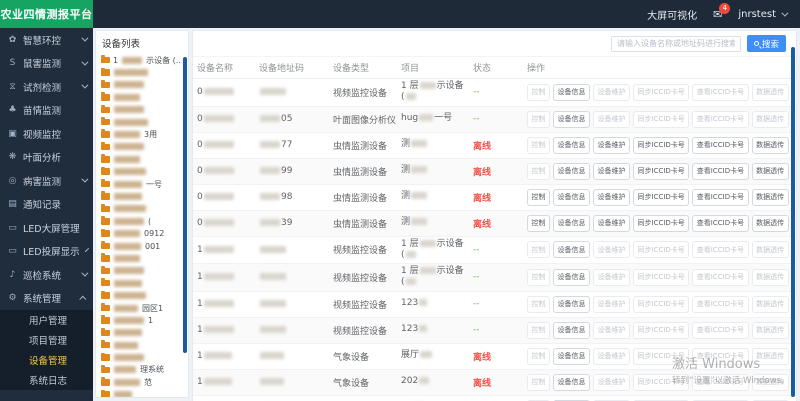 This screenshot has height=401, width=800. Describe the element at coordinates (46, 40) in the screenshot. I see `sidebar-item-1: ✿ 智慧环控` at that location.